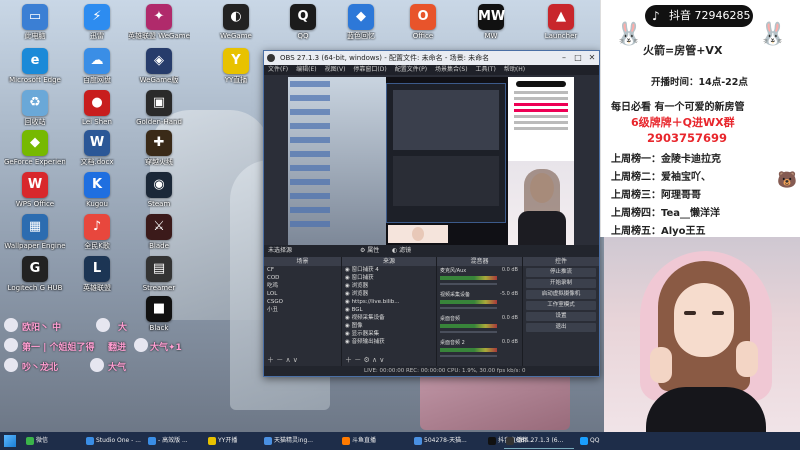 Image resolution: width=800 pixels, height=450 pixels. Describe the element at coordinates (451, 69) in the screenshot. I see `menu-item: 场景集合(S)` at that location.